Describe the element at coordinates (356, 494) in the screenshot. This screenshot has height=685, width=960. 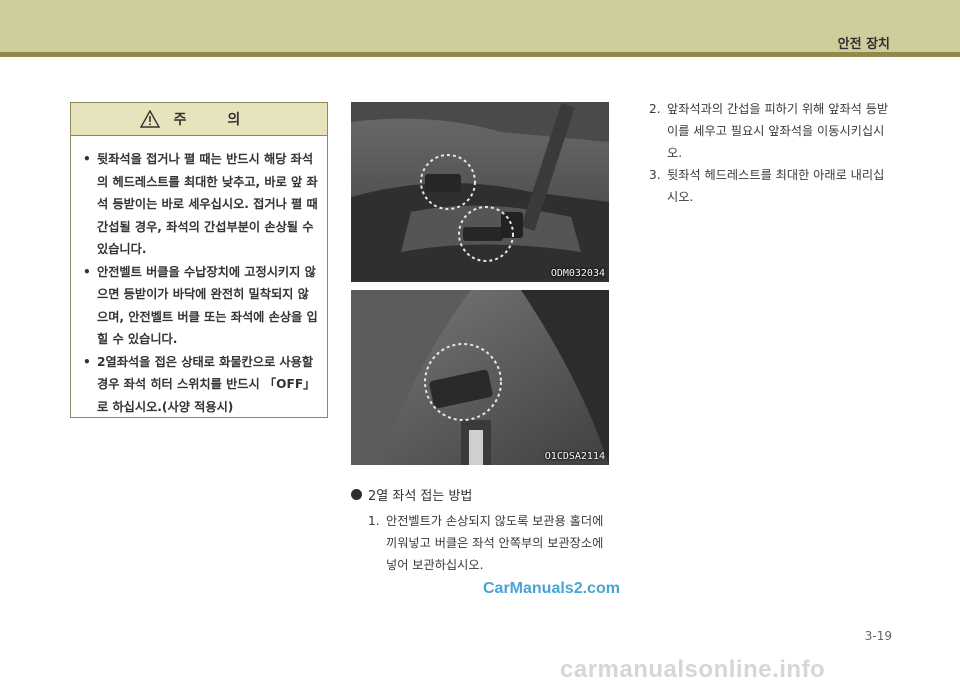
I see `bullet-circle-icon` at that location.